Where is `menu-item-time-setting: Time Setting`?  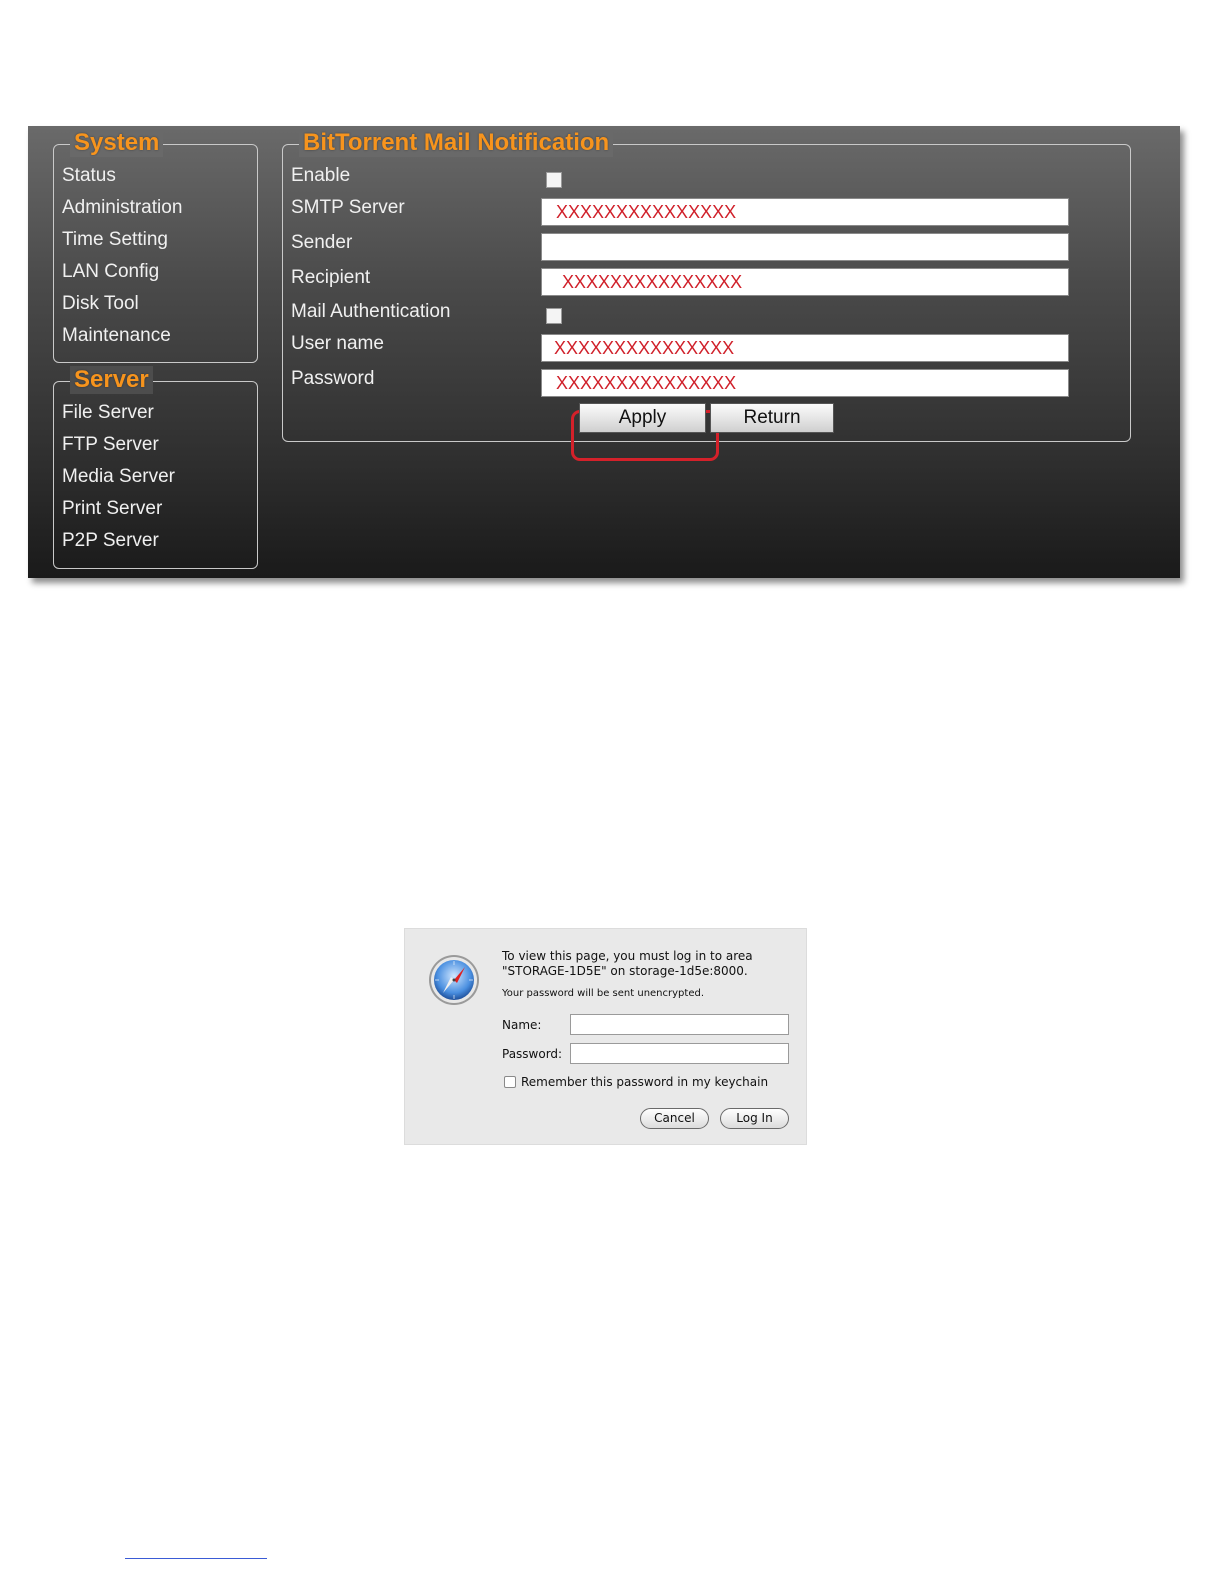
menu-item-time-setting: Time Setting is located at coordinates (115, 240).